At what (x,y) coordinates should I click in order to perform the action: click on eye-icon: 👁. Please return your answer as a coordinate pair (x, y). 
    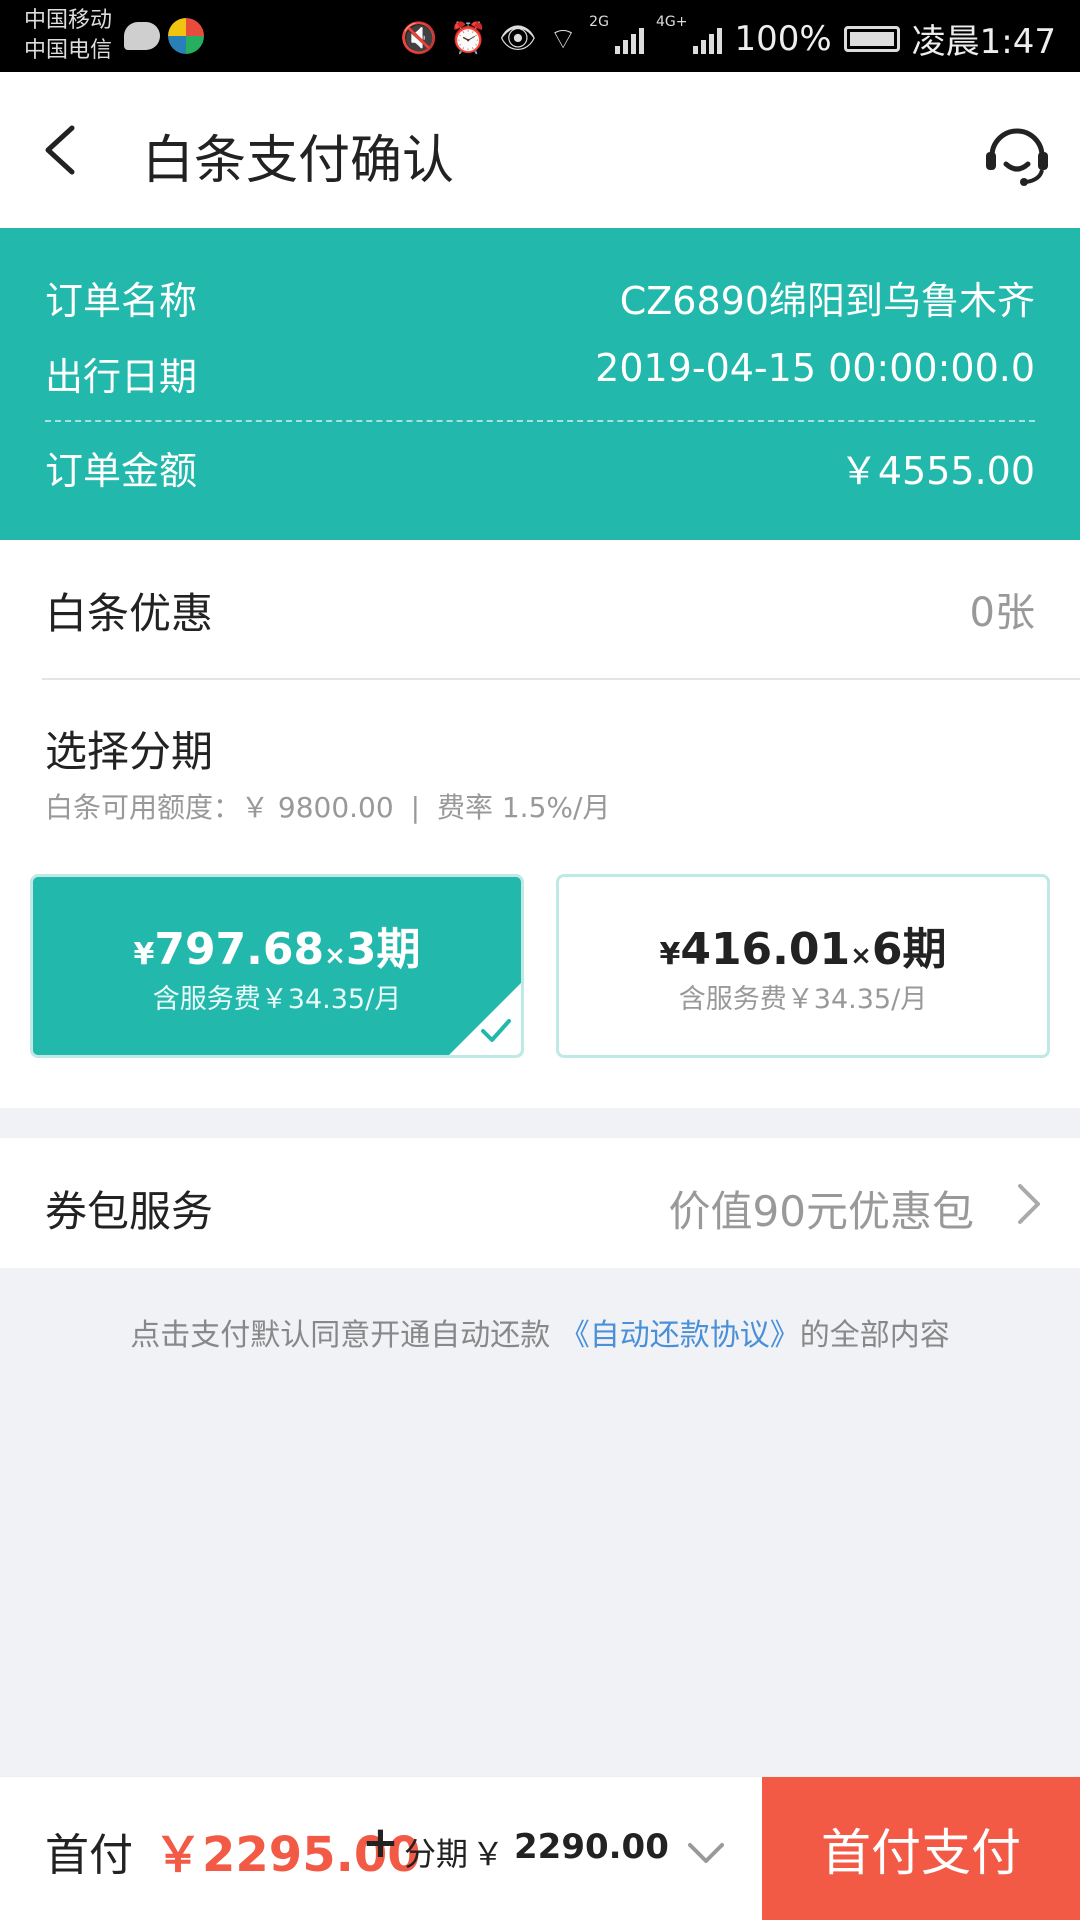
    Looking at the image, I should click on (517, 38).